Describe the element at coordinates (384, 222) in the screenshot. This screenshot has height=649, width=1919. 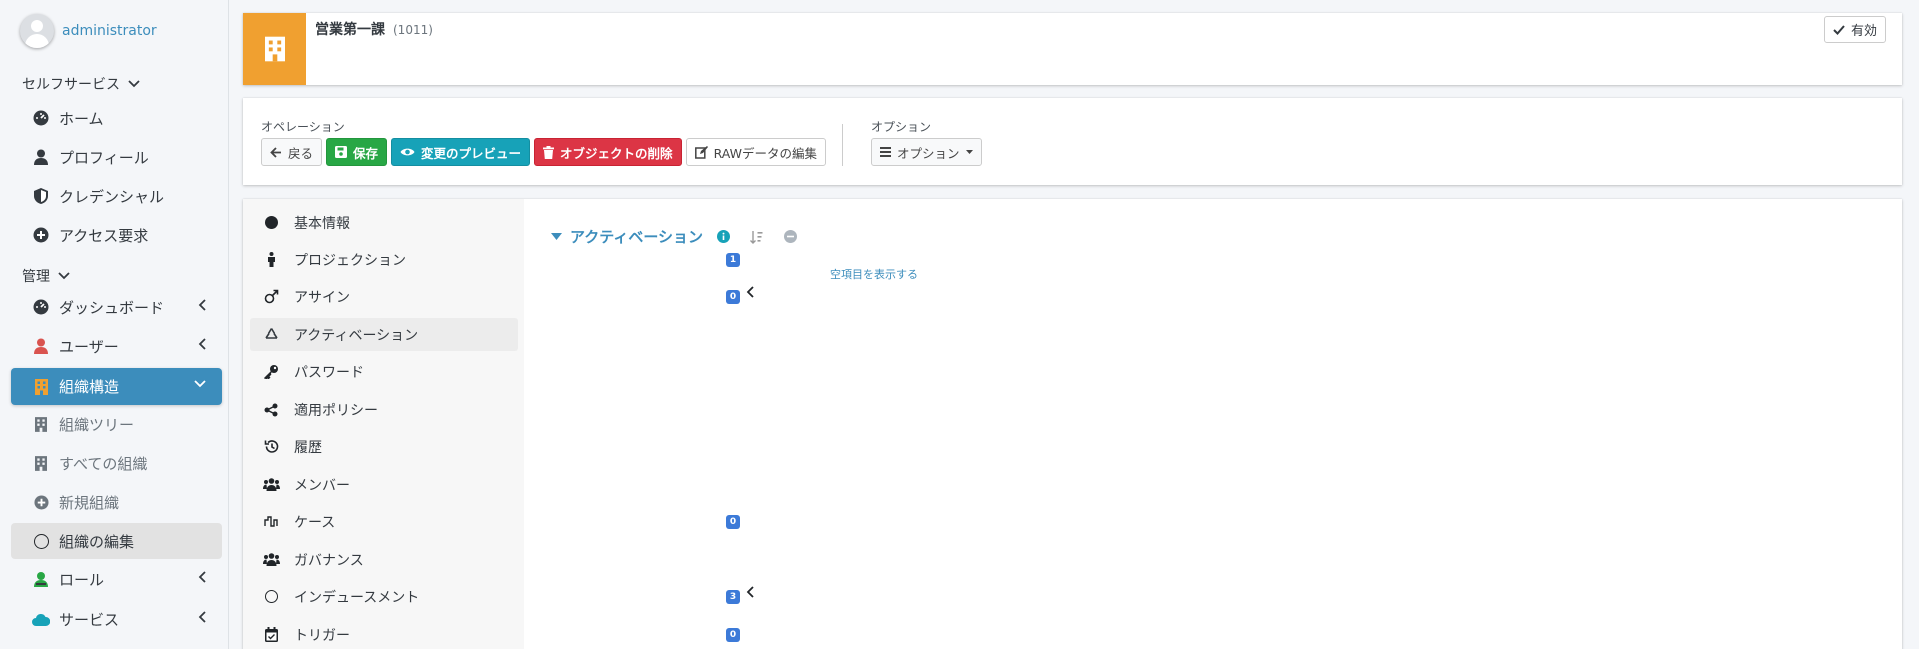
I see `tab-basic: 基本情報` at that location.